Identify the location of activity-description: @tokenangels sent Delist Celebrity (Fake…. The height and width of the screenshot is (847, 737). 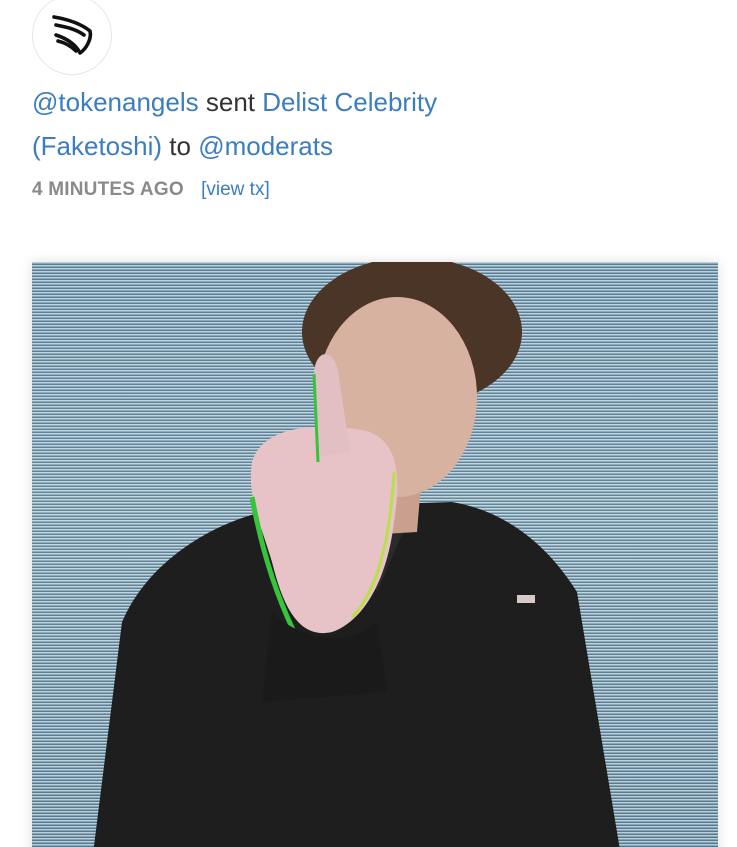
(362, 124).